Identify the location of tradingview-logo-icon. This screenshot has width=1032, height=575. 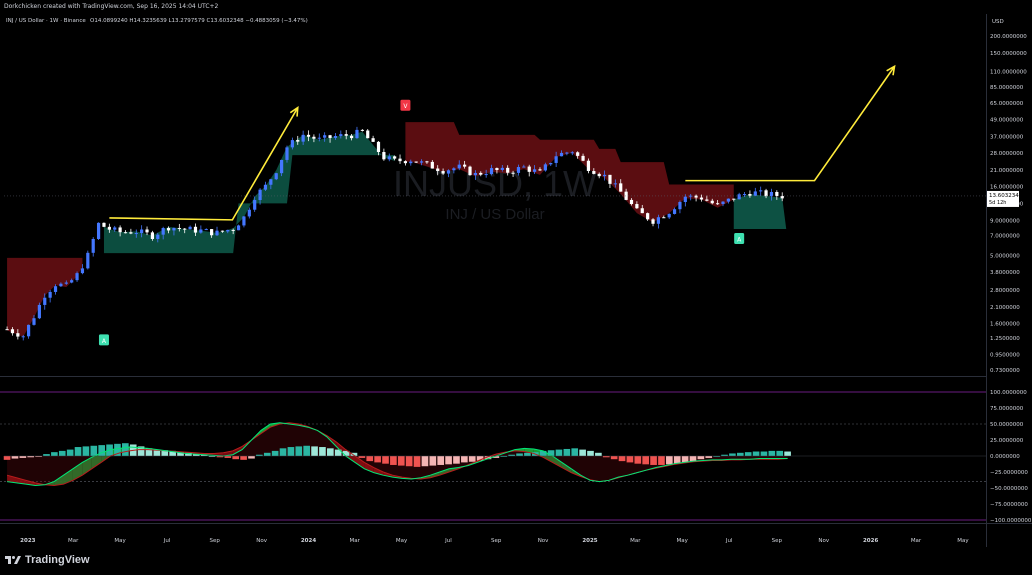
(13, 560).